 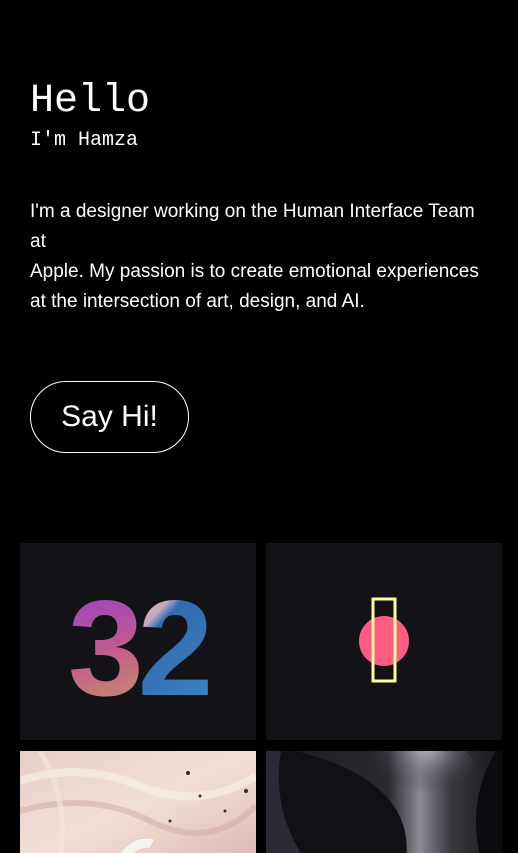 I want to click on gallery-number-glyphs: 32, so click(x=138, y=648).